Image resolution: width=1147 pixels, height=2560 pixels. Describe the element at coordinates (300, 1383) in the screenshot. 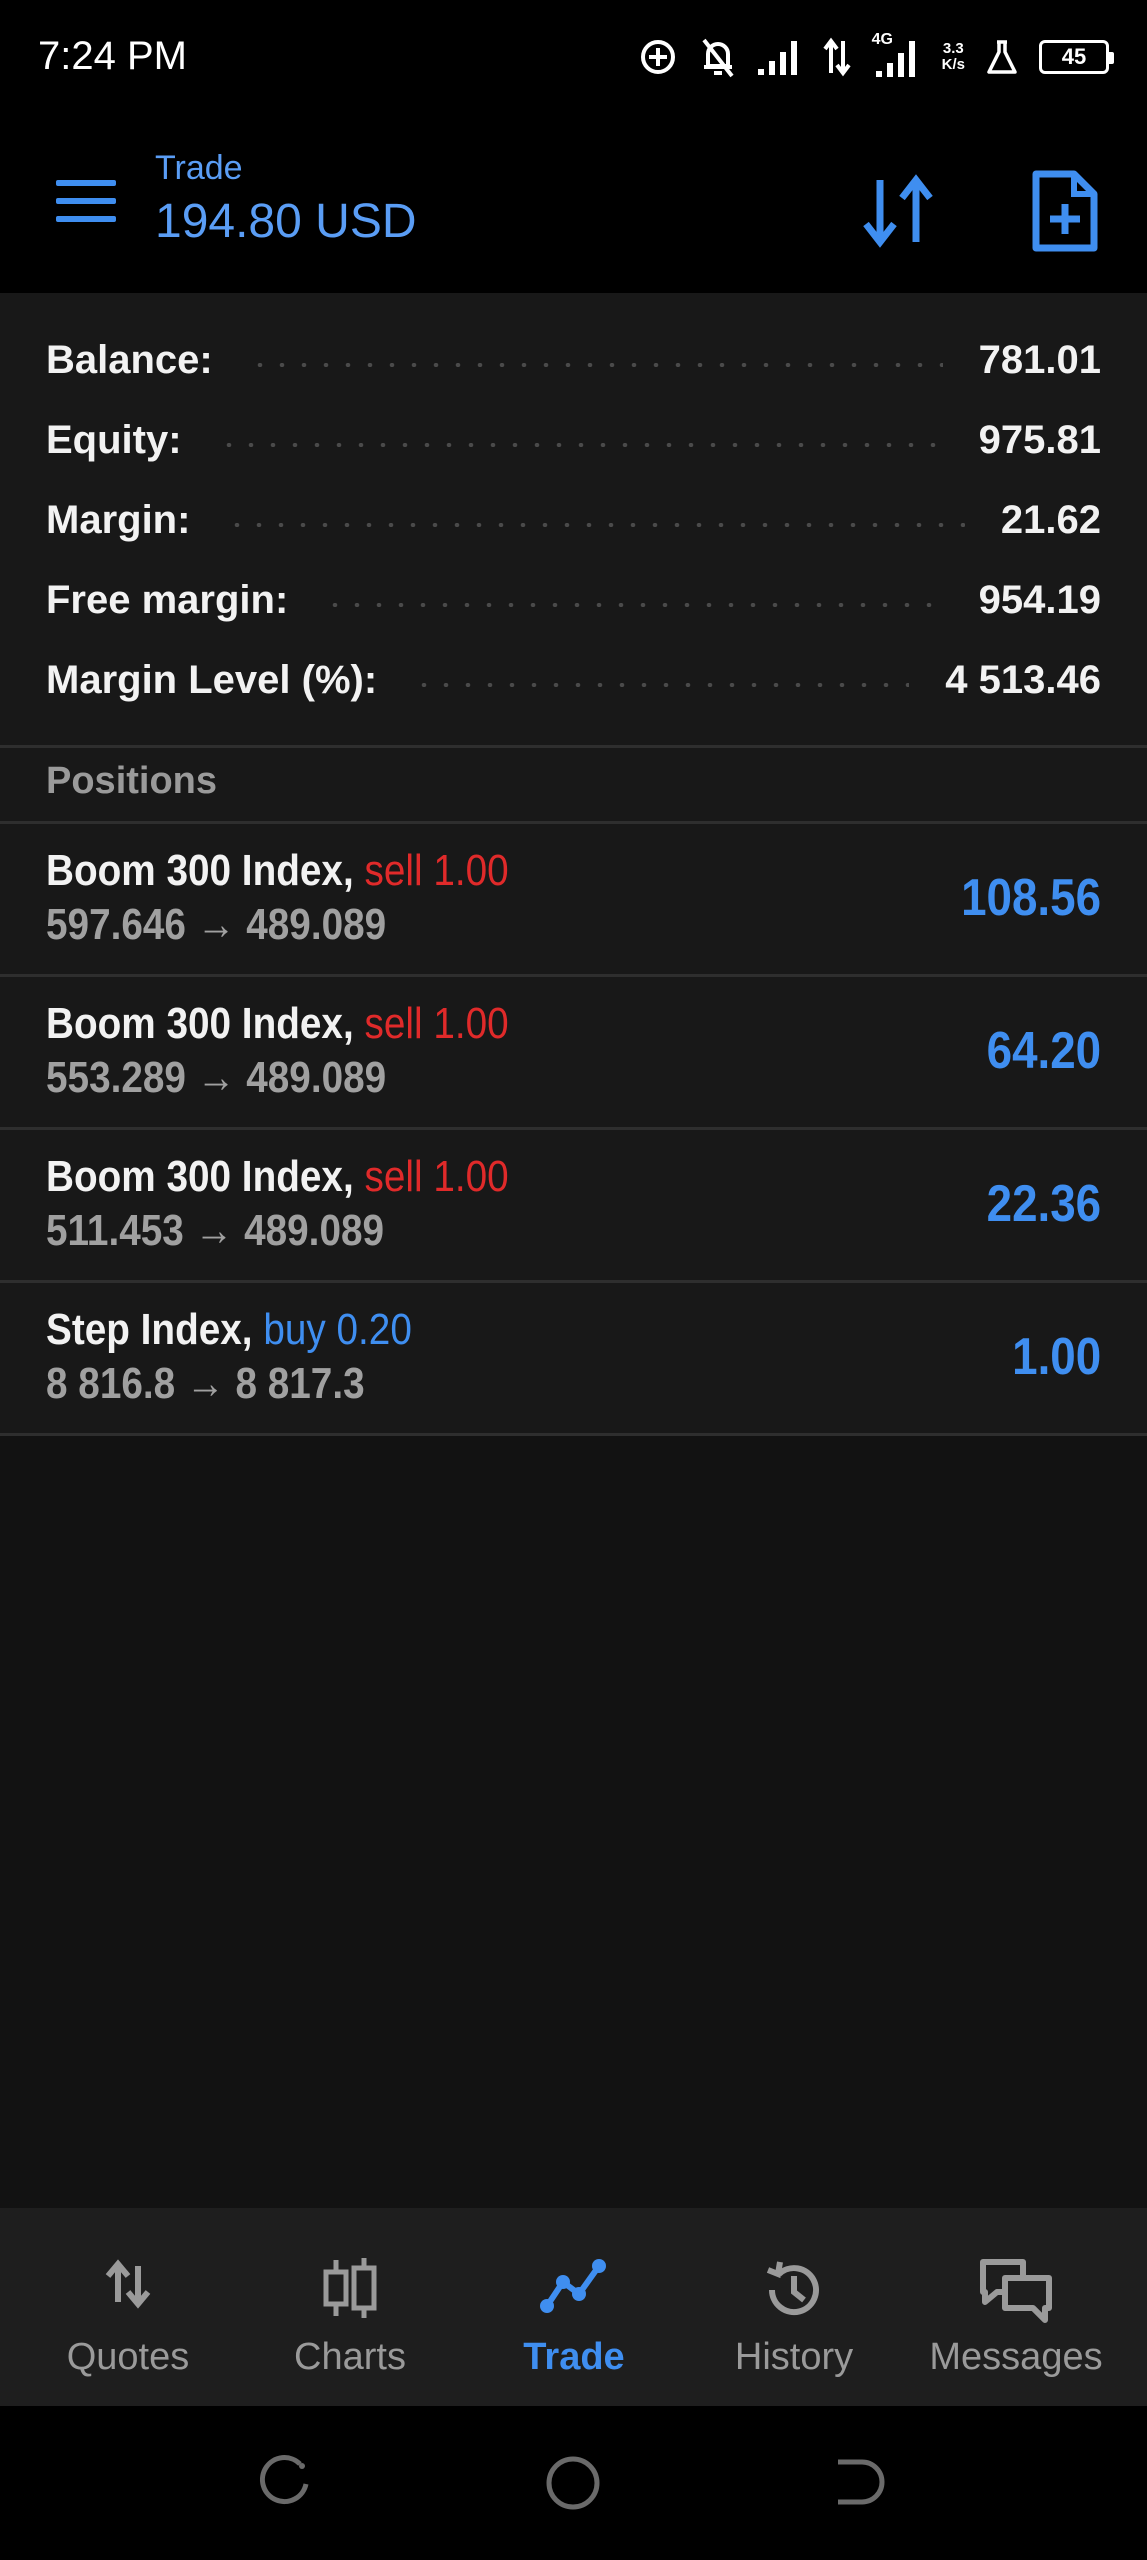

I see `position-current-price: 8 817.3` at that location.